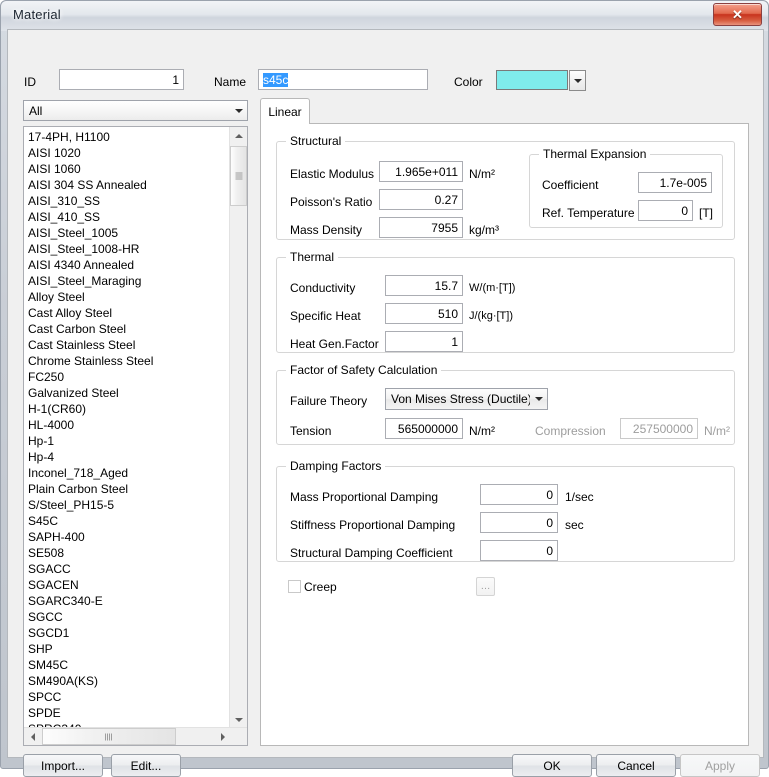 This screenshot has width=769, height=777. I want to click on heat-gen-factor-input: 1, so click(424, 341).